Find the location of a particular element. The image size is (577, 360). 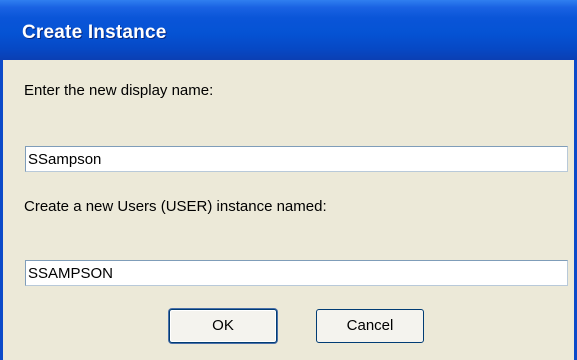

ok-button: OK is located at coordinates (223, 326).